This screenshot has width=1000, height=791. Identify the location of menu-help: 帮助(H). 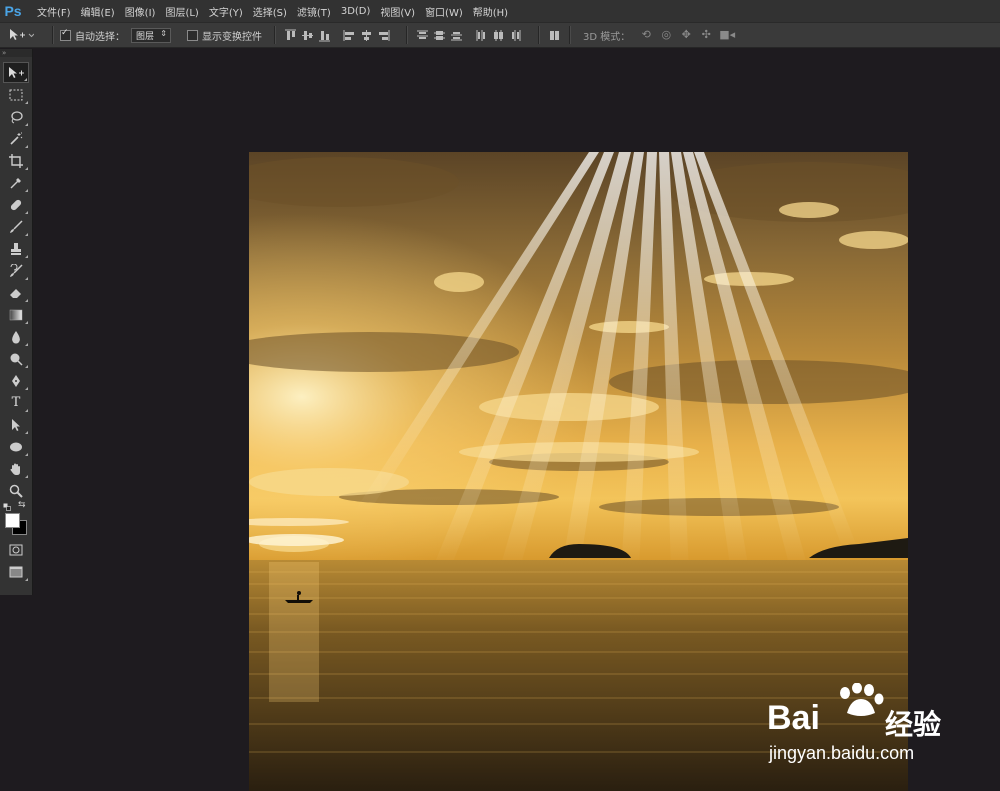
(490, 11).